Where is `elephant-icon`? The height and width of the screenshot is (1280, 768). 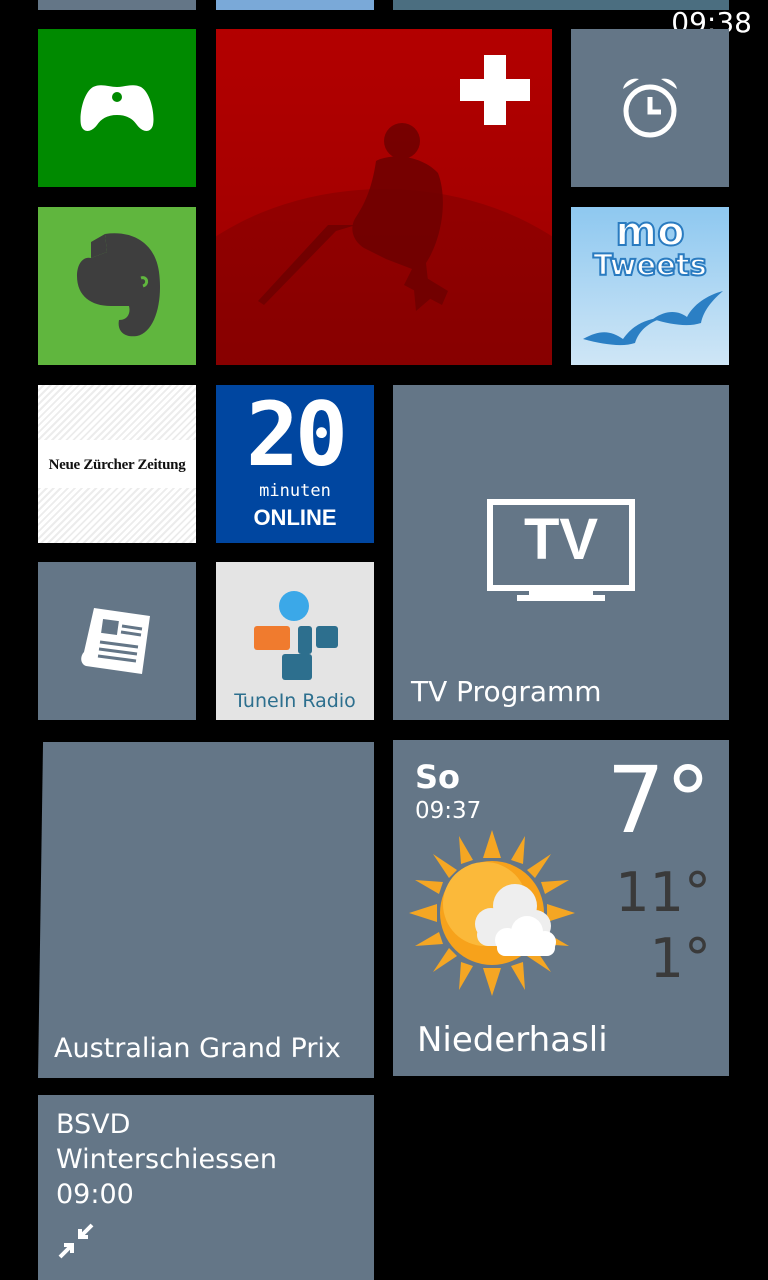
elephant-icon is located at coordinates (117, 286).